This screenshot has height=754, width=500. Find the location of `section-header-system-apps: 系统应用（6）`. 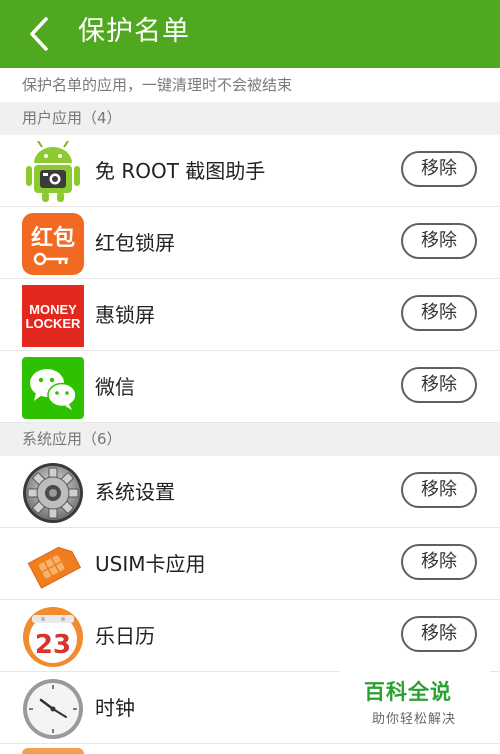

section-header-system-apps: 系统应用（6） is located at coordinates (250, 439).